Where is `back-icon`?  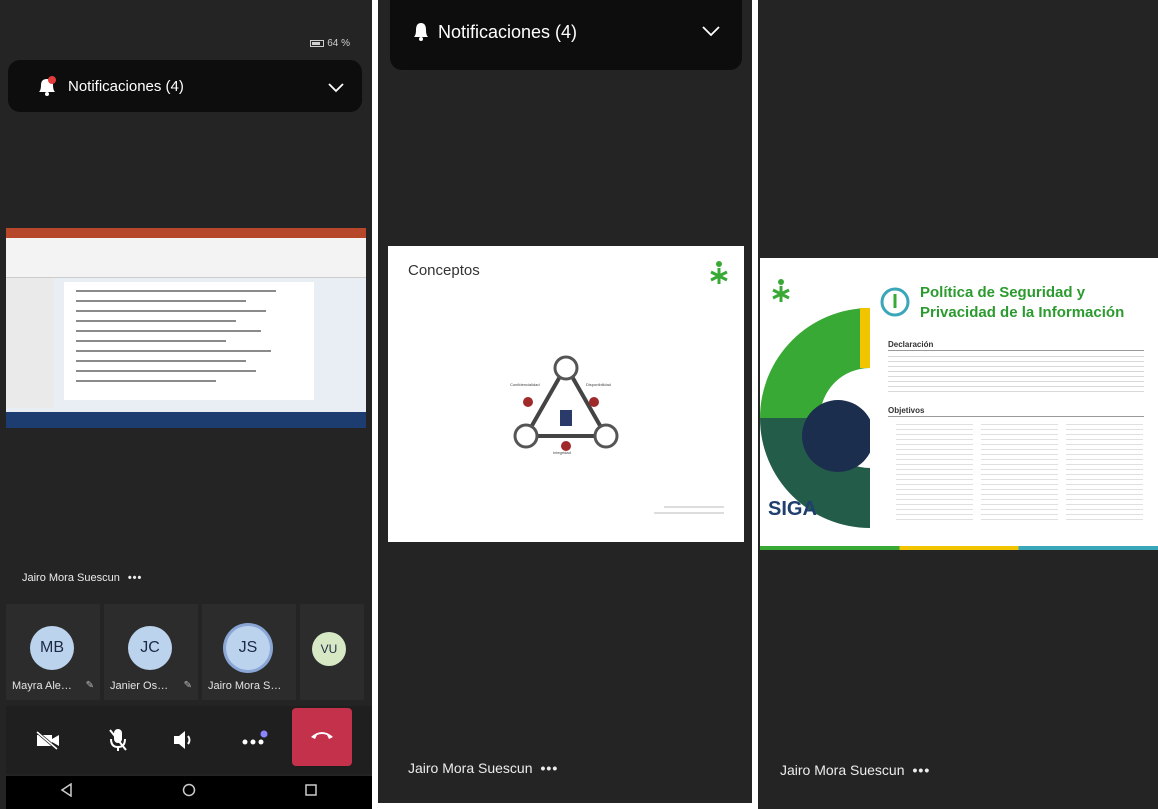
back-icon is located at coordinates (67, 792).